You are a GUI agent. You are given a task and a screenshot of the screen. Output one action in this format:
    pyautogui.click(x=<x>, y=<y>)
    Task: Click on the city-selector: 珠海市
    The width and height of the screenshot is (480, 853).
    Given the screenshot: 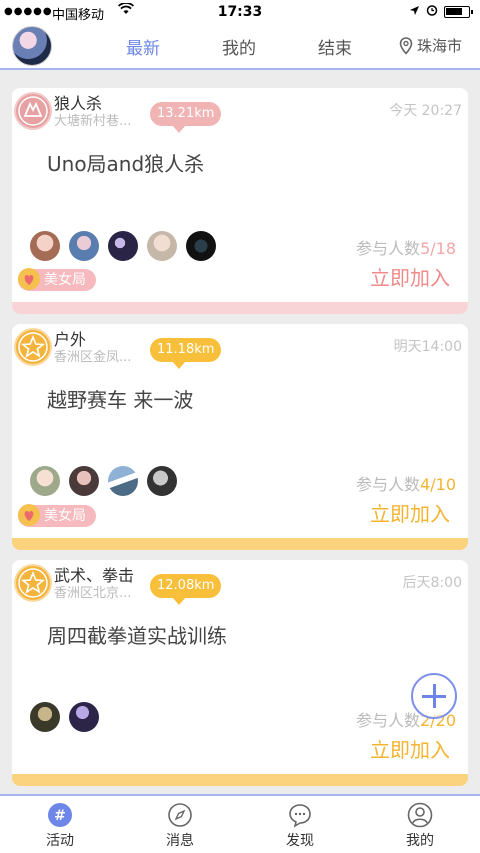 What is the action you would take?
    pyautogui.click(x=430, y=45)
    